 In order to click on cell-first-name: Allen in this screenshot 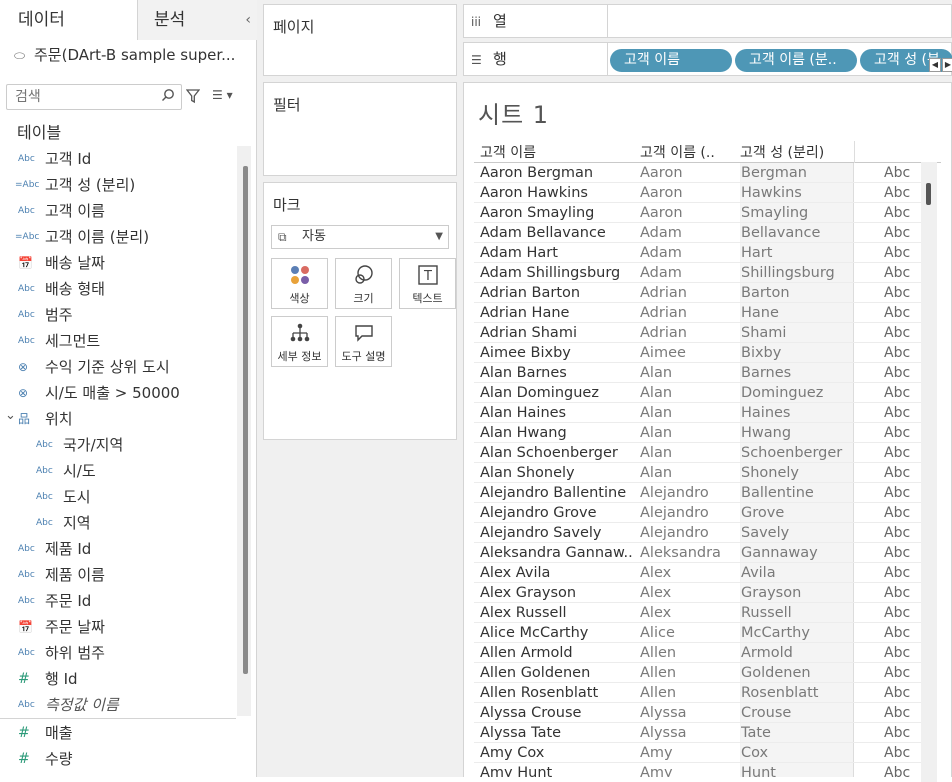, I will do `click(658, 693)`.